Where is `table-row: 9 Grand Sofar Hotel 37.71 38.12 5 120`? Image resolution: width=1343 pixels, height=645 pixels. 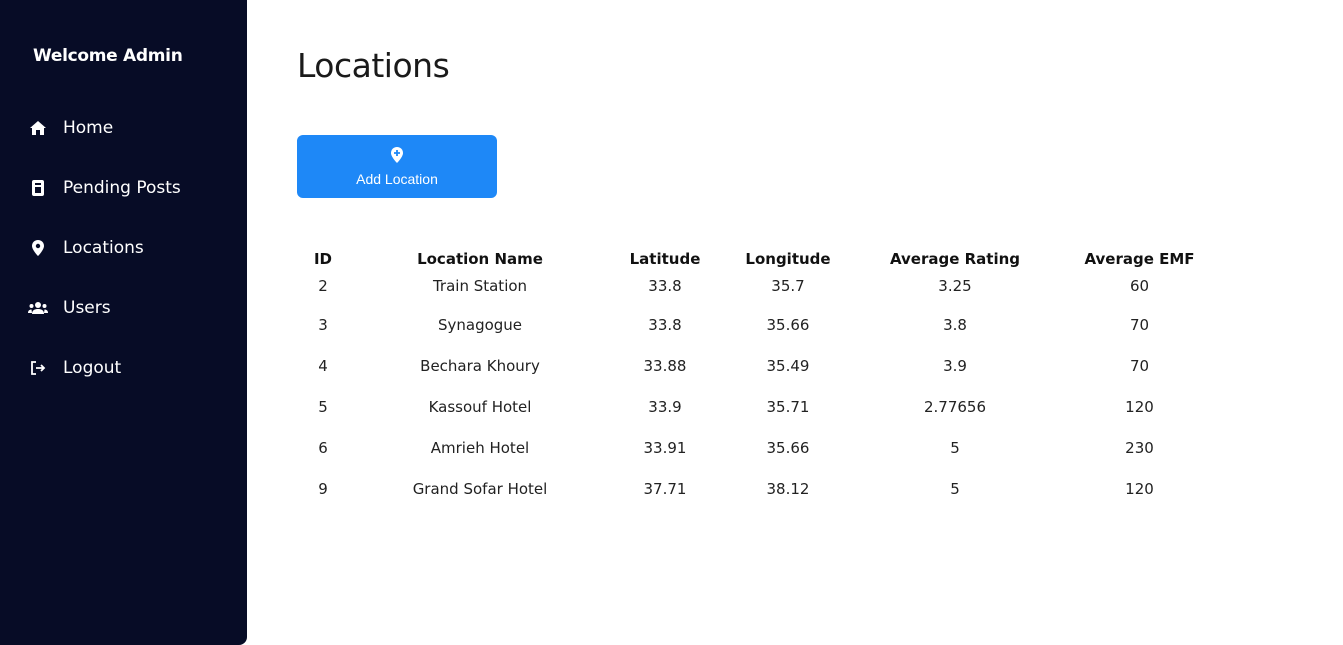 table-row: 9 Grand Sofar Hotel 37.71 38.12 5 120 is located at coordinates (761, 497).